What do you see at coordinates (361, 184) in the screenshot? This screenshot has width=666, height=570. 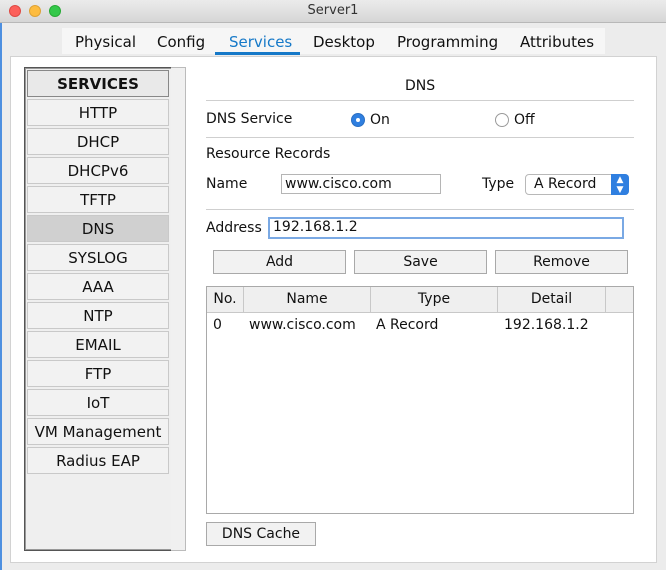 I see `name-input: www.cisco.com` at bounding box center [361, 184].